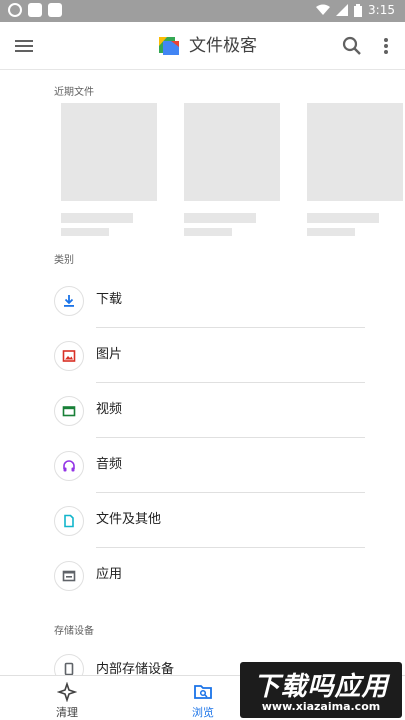  I want to click on search-icon, so click(352, 46).